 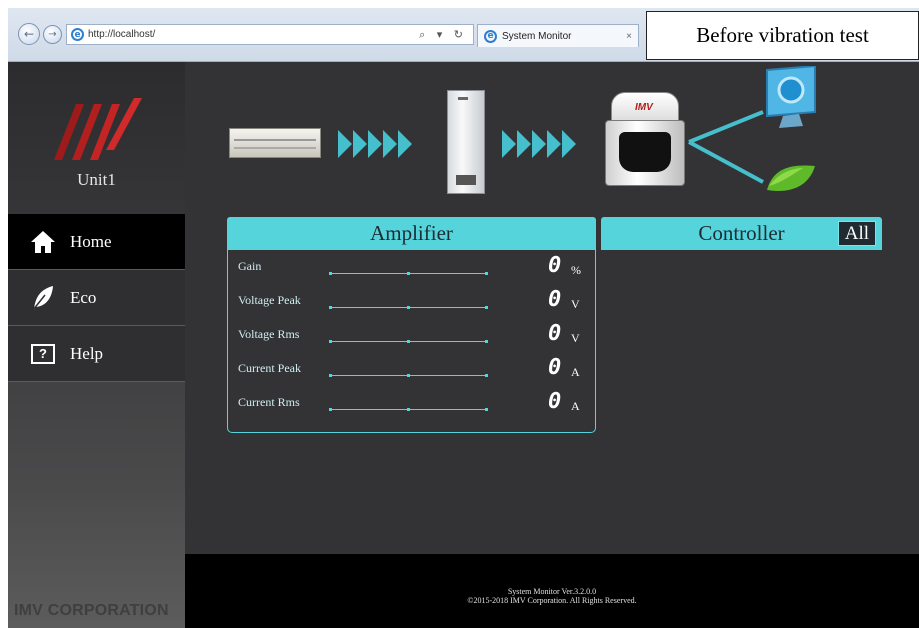 I want to click on home-icon, so click(x=43, y=242).